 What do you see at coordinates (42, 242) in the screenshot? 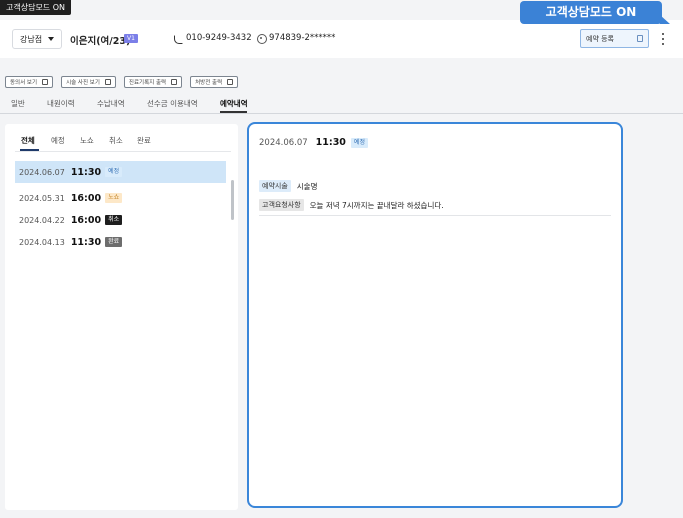
I see `appointment-date: 2024.04.13` at bounding box center [42, 242].